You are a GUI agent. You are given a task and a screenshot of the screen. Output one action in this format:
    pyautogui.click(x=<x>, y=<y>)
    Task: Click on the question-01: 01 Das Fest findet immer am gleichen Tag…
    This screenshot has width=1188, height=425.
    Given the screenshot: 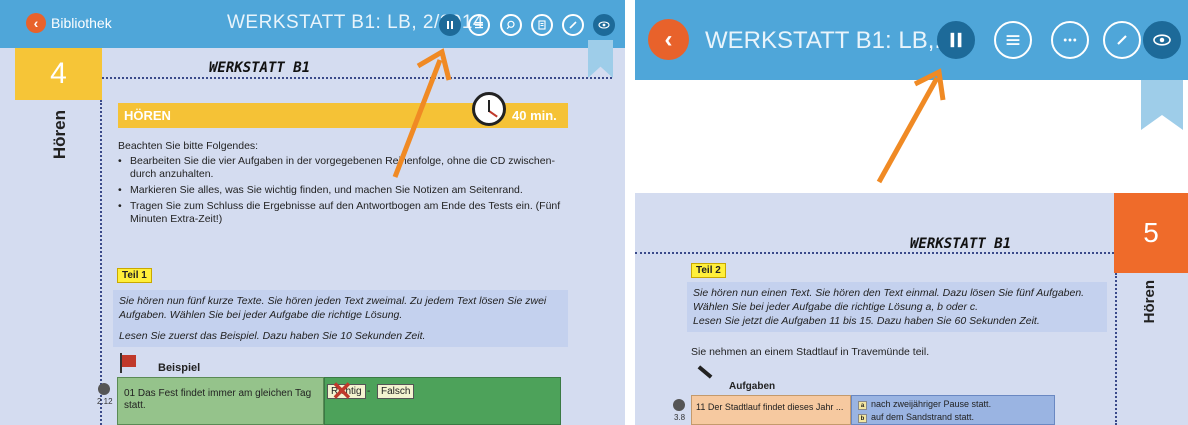 What is the action you would take?
    pyautogui.click(x=218, y=399)
    